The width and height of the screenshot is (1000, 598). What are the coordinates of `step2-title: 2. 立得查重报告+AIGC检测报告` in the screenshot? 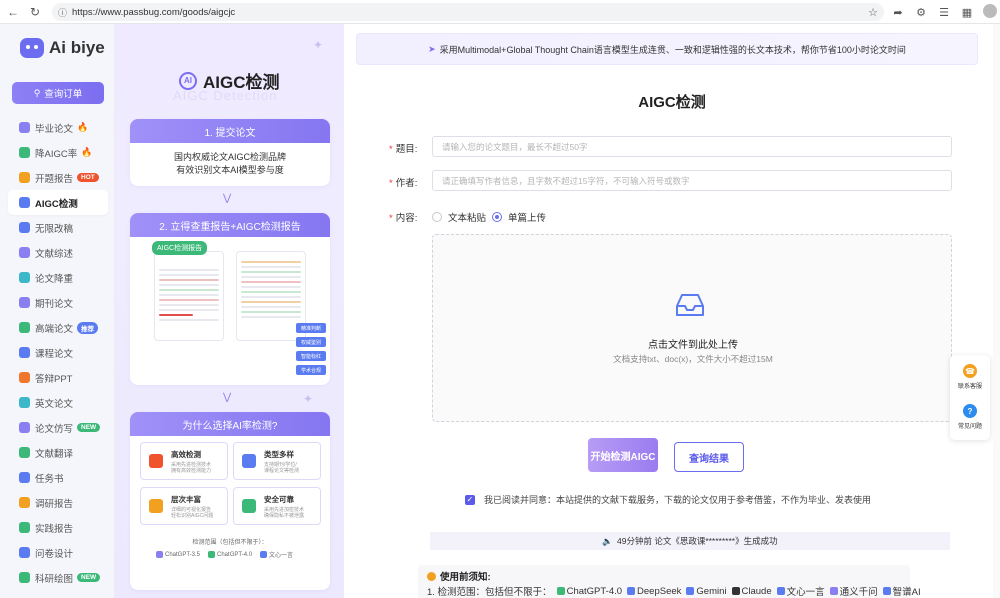 It's located at (230, 225).